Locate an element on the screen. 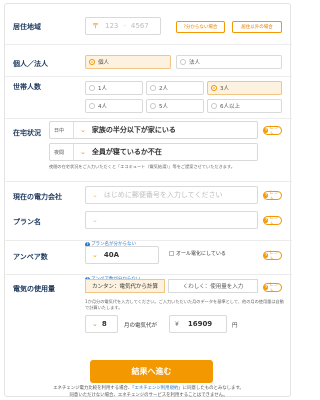 This screenshot has width=320, height=400. plan-select: ⌄ is located at coordinates (171, 220).